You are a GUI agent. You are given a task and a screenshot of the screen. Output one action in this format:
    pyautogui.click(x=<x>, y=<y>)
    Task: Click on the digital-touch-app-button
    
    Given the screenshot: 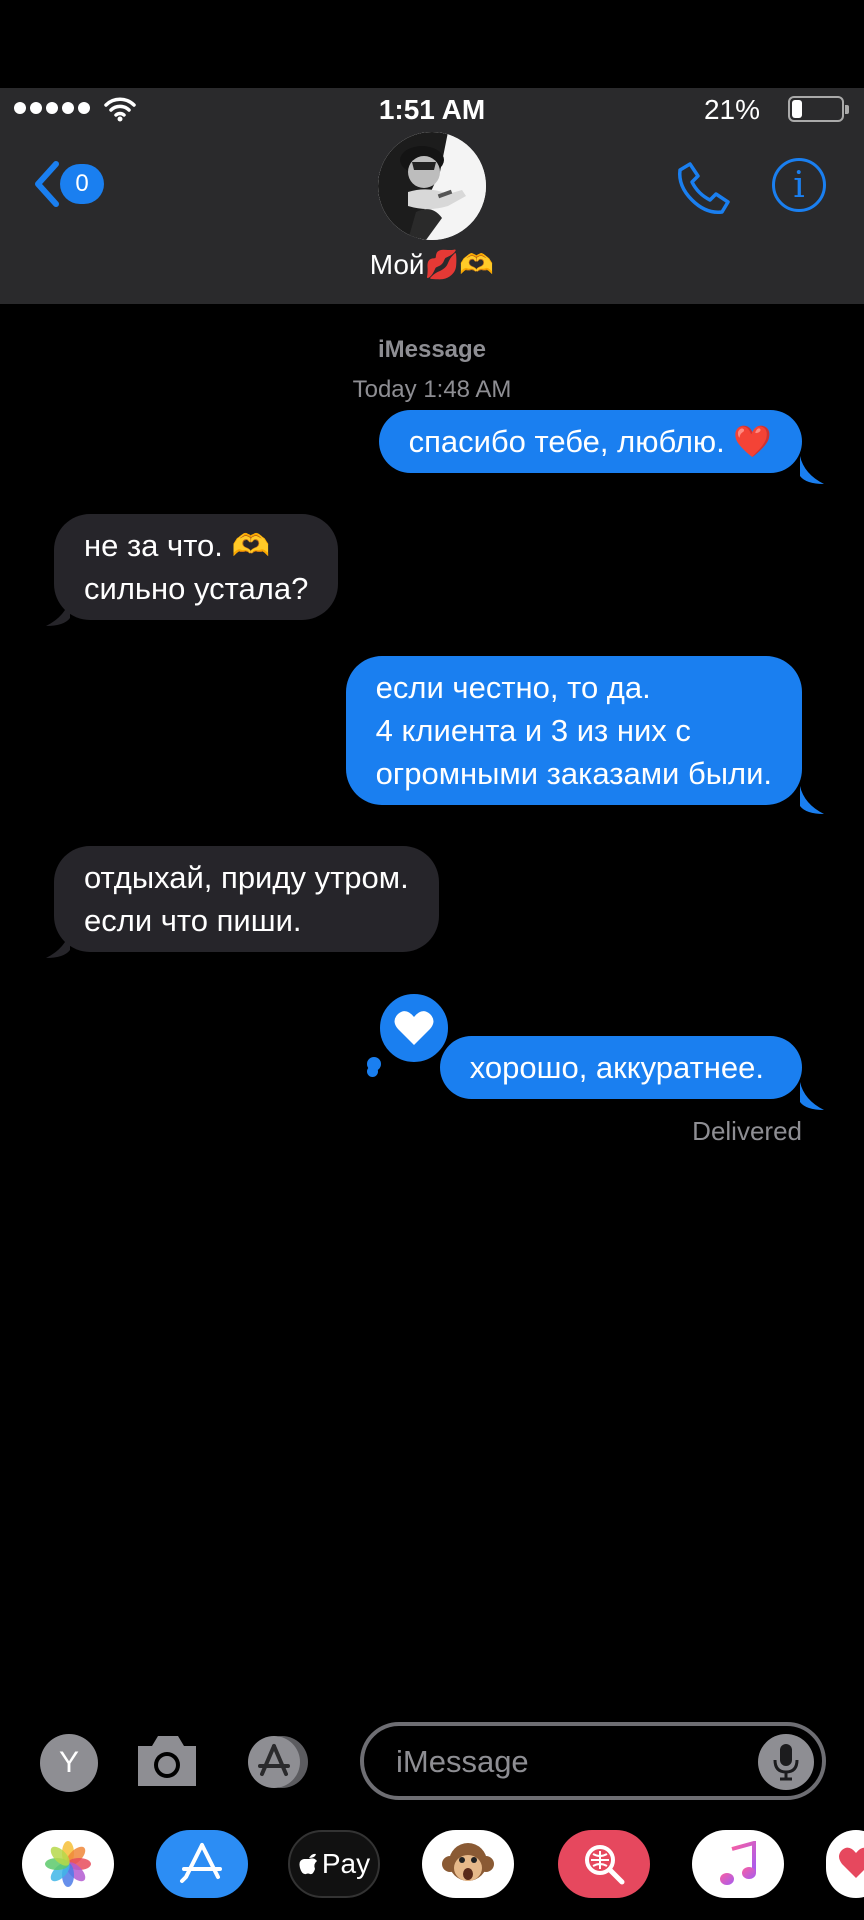 What is the action you would take?
    pyautogui.click(x=845, y=1864)
    